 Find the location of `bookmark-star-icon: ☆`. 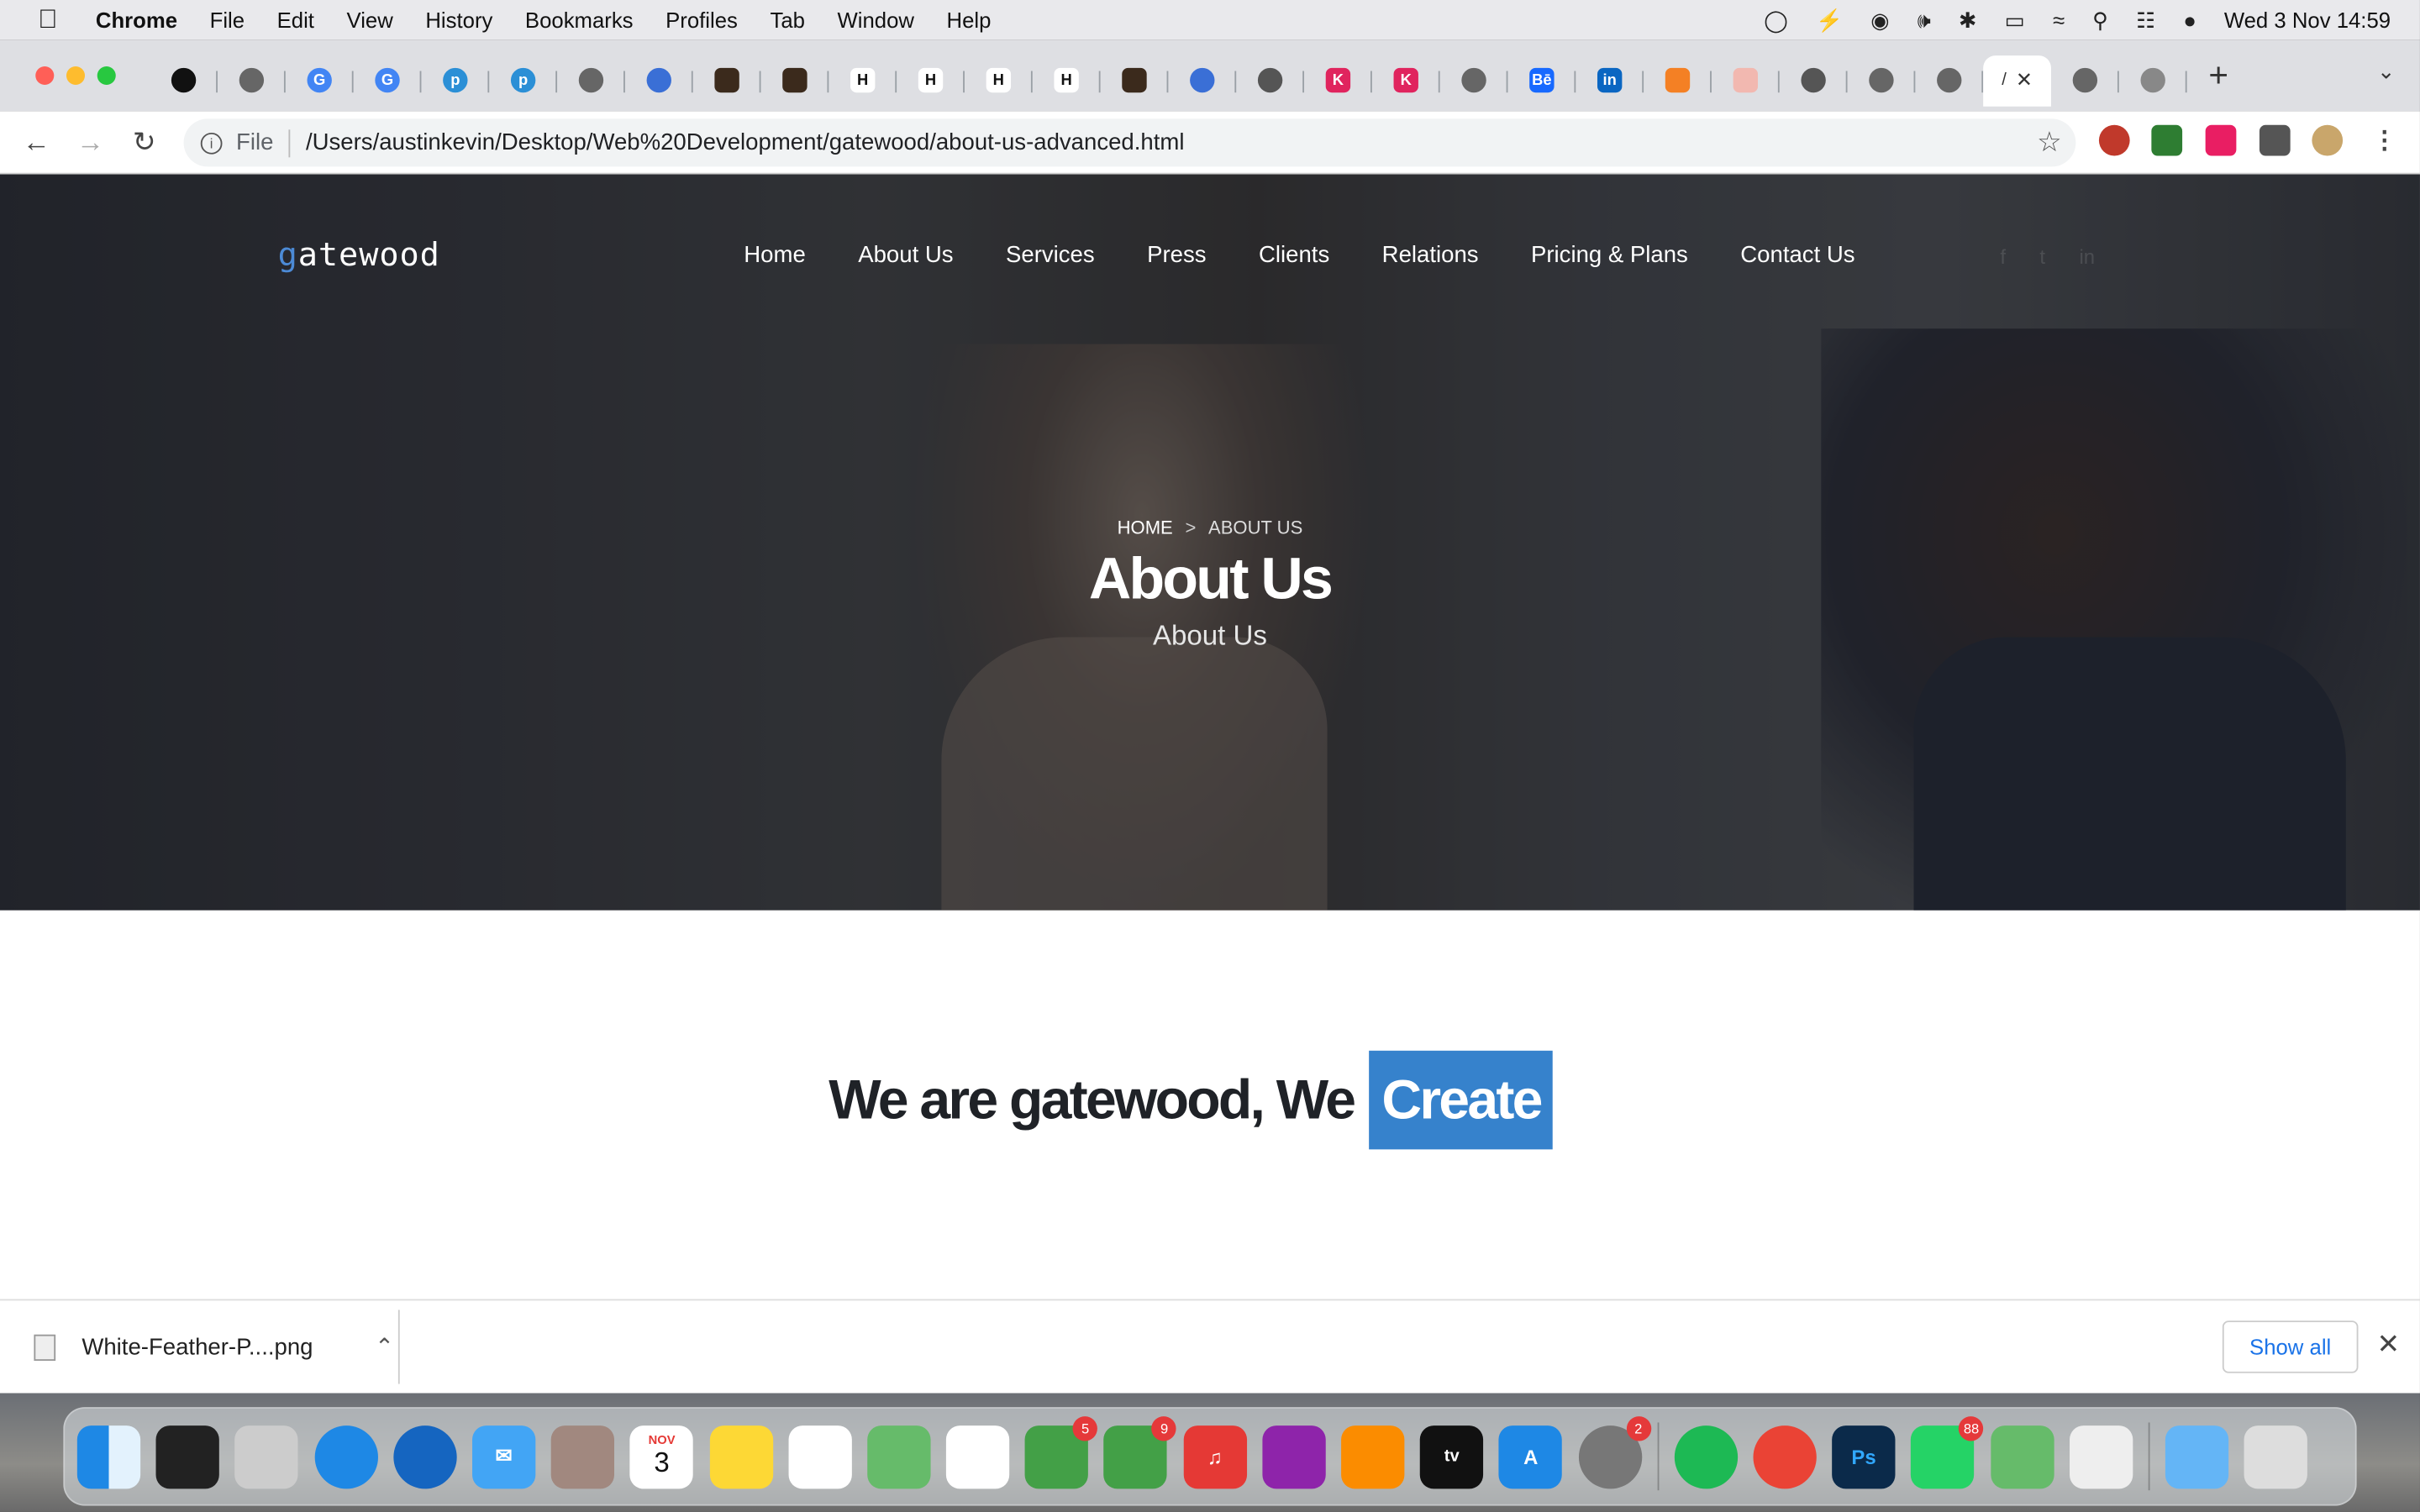

bookmark-star-icon: ☆ is located at coordinates (2049, 143).